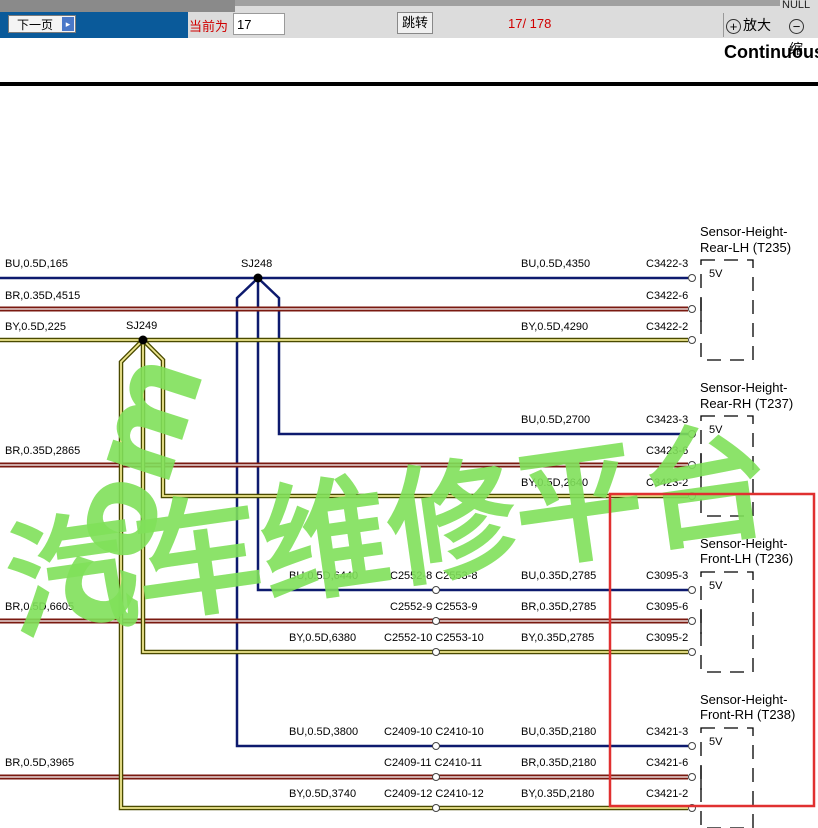 The height and width of the screenshot is (828, 818). Describe the element at coordinates (42, 296) in the screenshot. I see `wire-label: BR,0.35D,4515` at that location.